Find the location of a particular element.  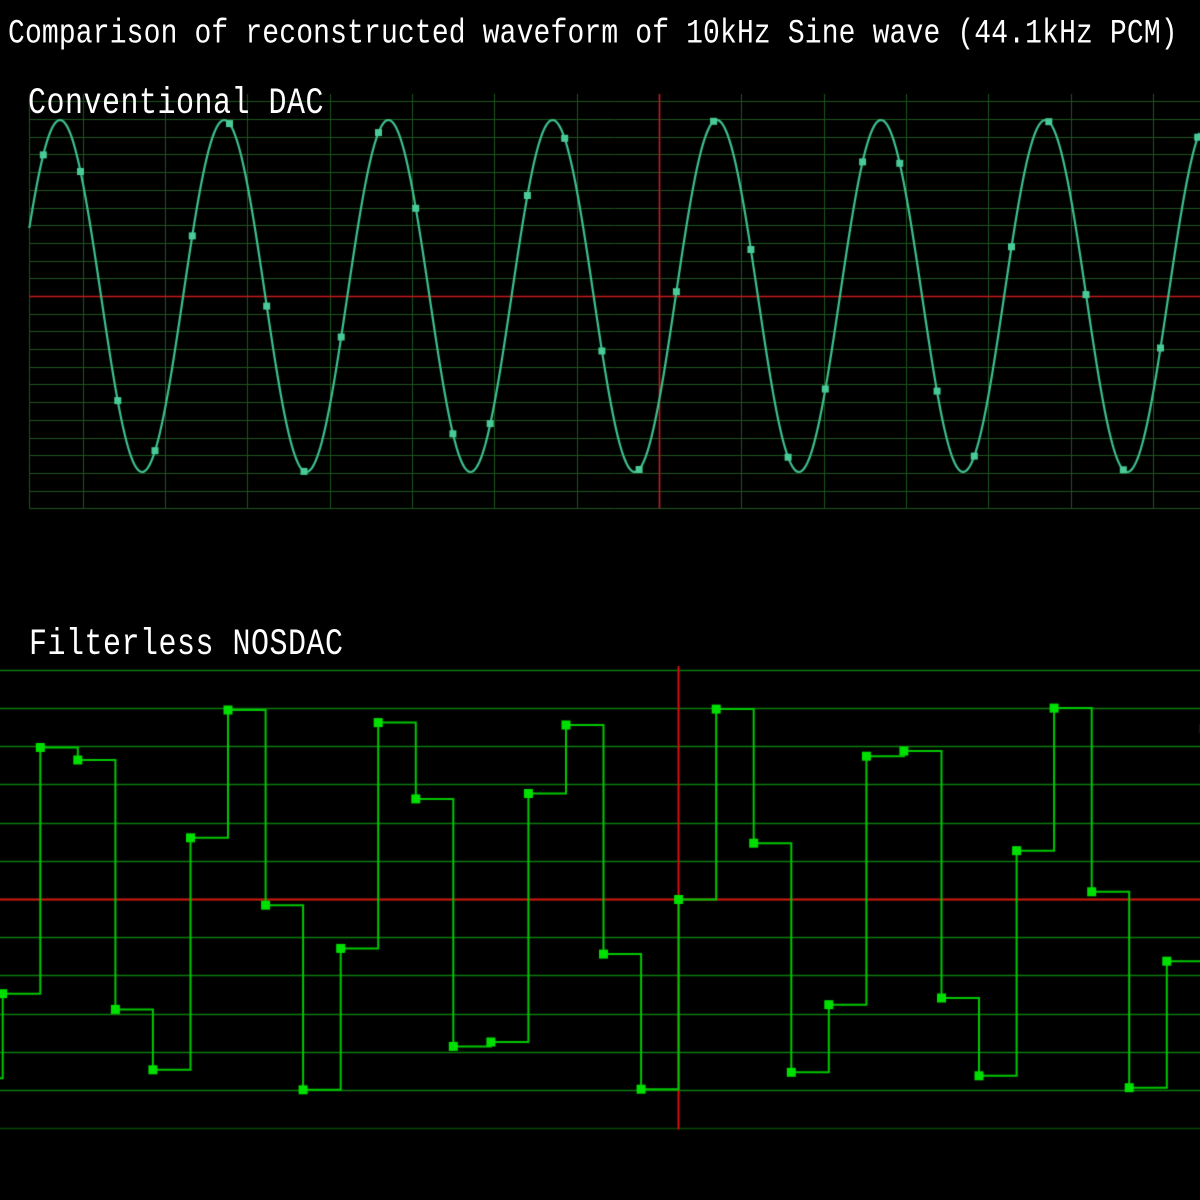

chart-title-filterless-nosdac: Filterless NOSDAC is located at coordinates (186, 645).